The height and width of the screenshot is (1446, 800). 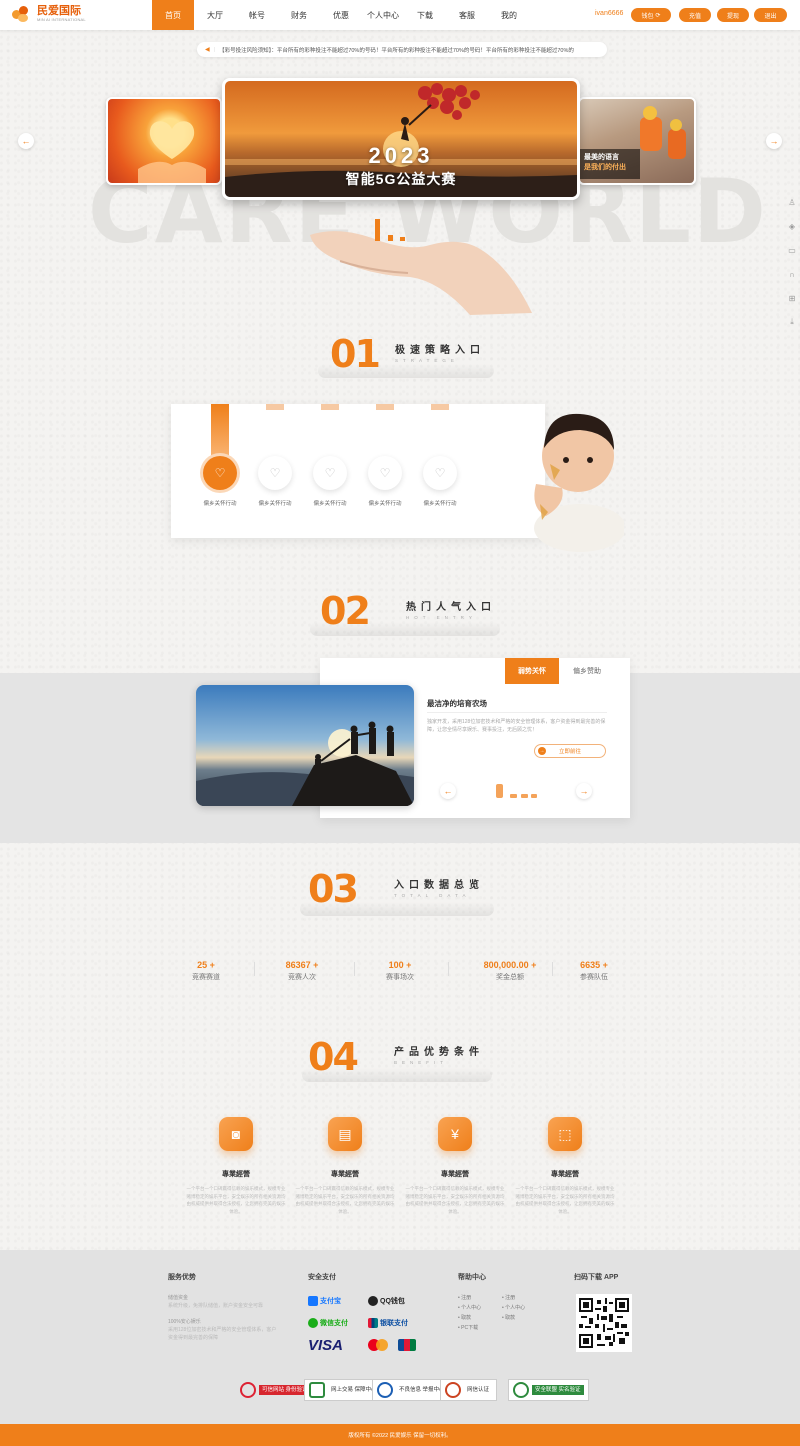 What do you see at coordinates (326, 1345) in the screenshot?
I see `visa-logo: VISA` at bounding box center [326, 1345].